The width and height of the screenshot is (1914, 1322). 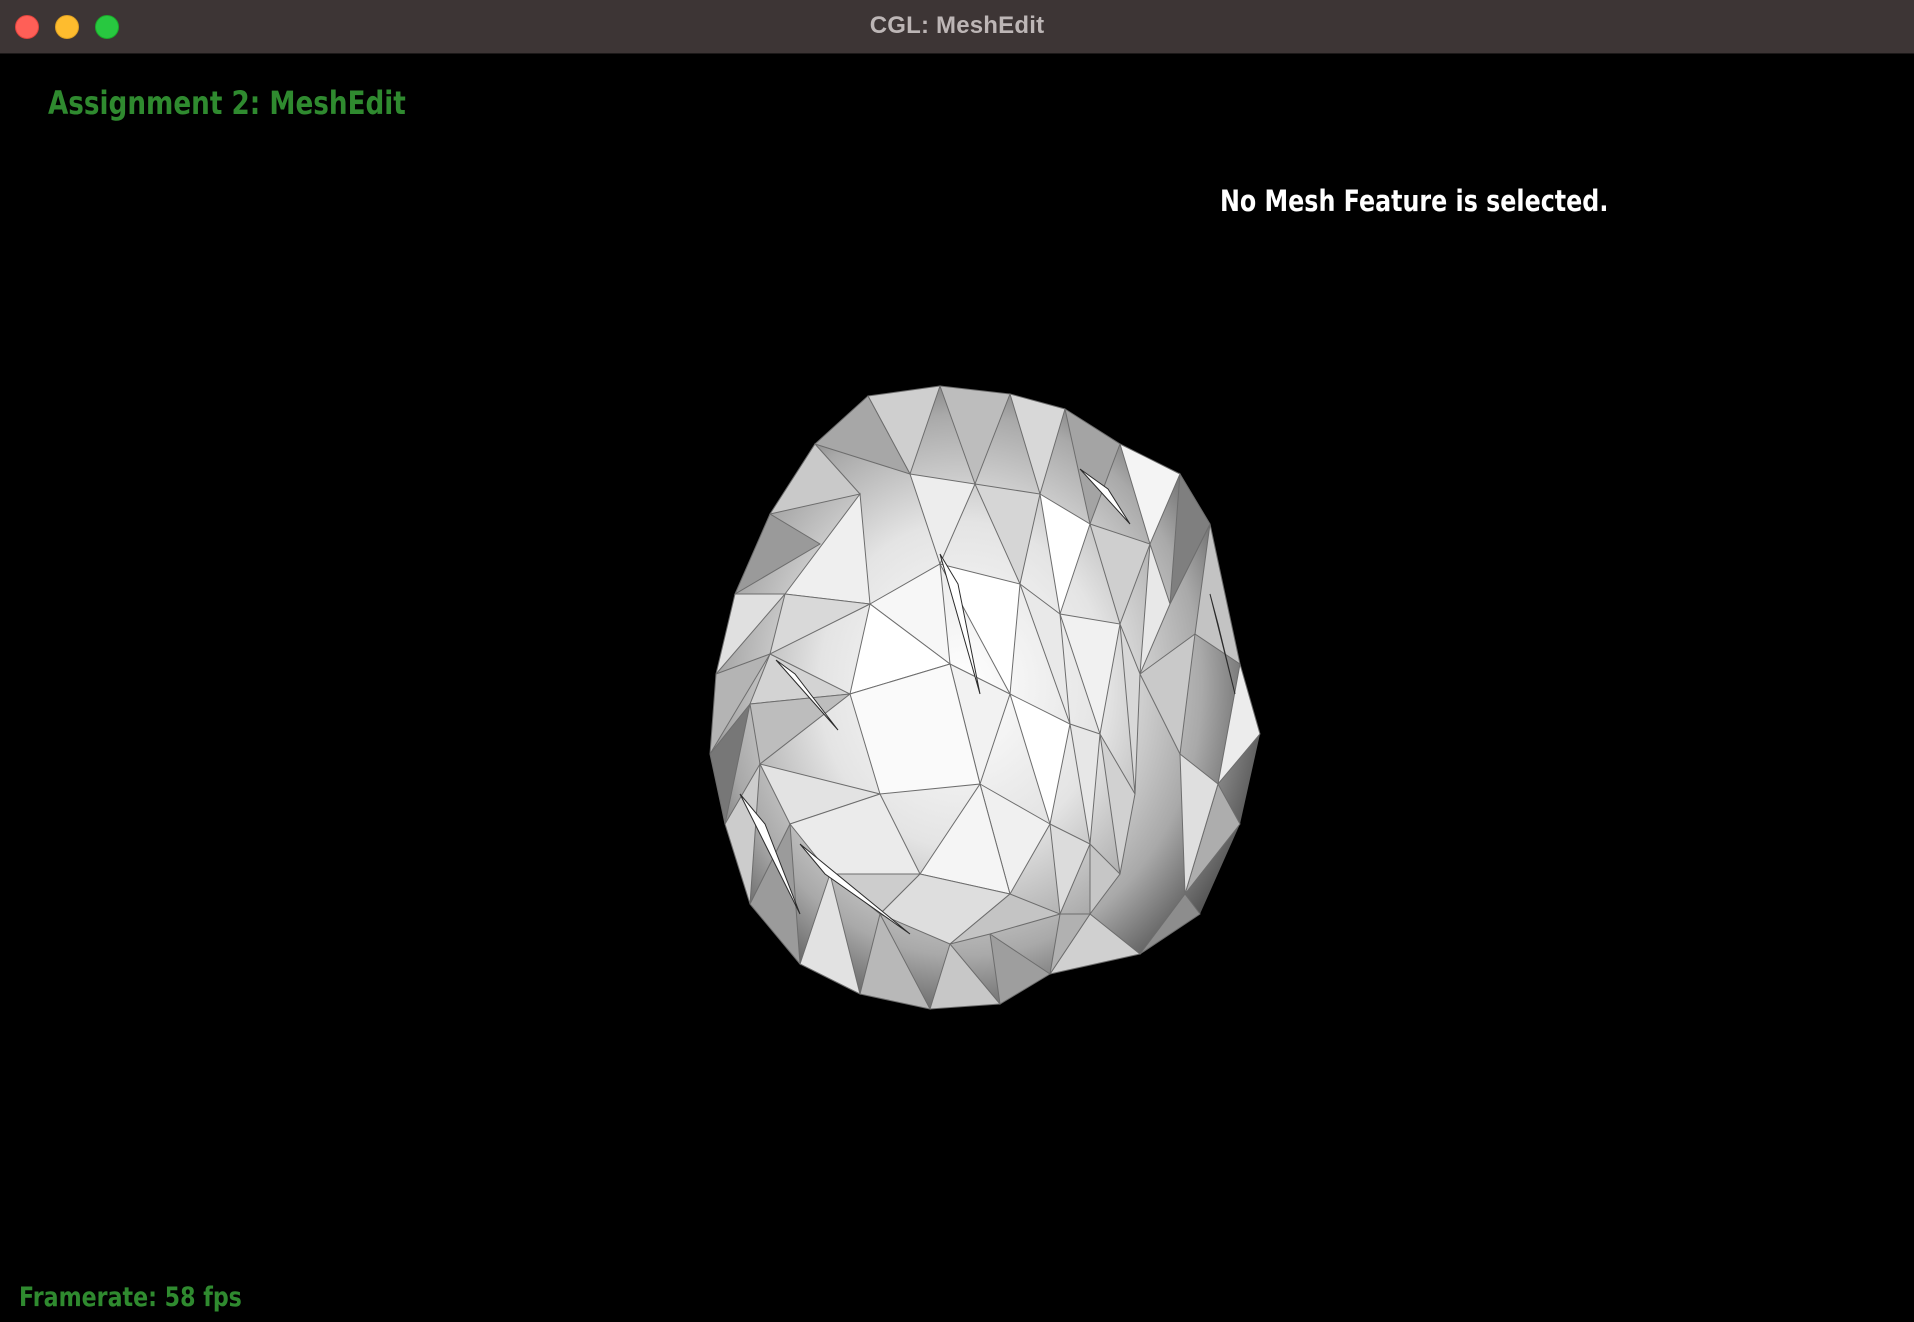 I want to click on window-title: CGL: MeshEdit, so click(x=957, y=25).